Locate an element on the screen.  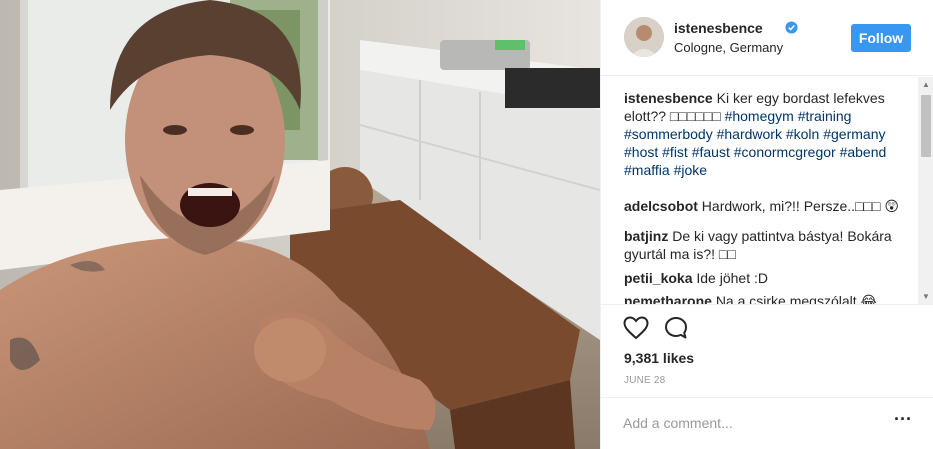
avatar-image is located at coordinates (644, 37).